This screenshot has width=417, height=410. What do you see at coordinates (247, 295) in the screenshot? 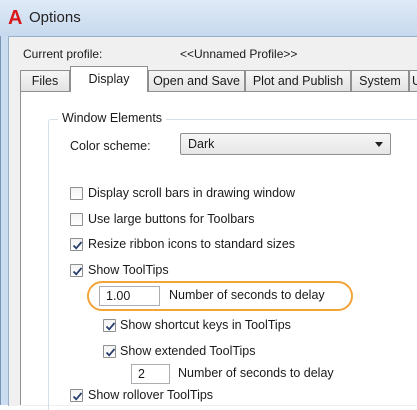
I see `tooltip-delay-label: Number of seconds to delay` at bounding box center [247, 295].